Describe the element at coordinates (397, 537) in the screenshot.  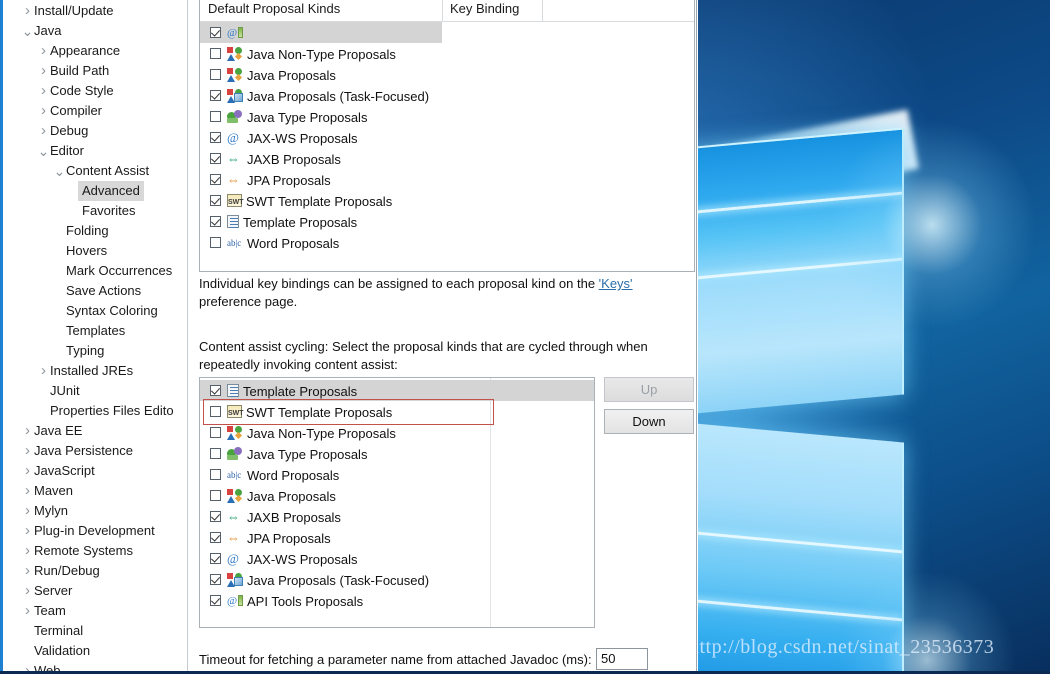
I see `list-item: ⇔ JPA Proposals` at that location.